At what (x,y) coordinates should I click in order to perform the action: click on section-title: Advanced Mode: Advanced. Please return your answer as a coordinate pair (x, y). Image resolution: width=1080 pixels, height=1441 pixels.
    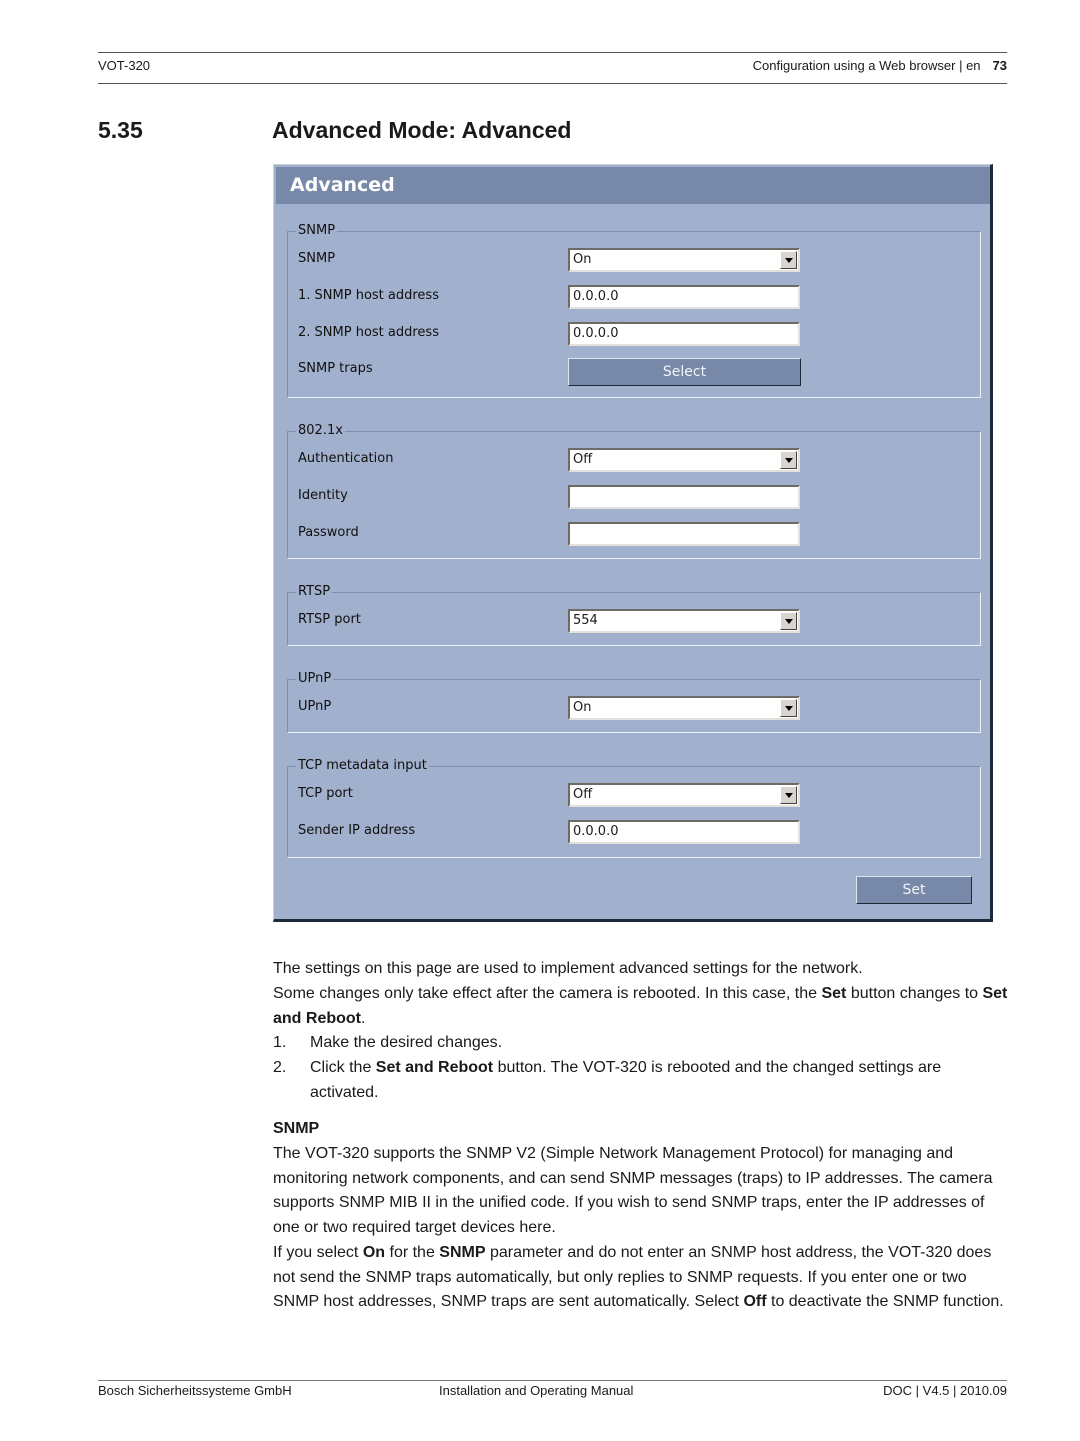
    Looking at the image, I should click on (422, 130).